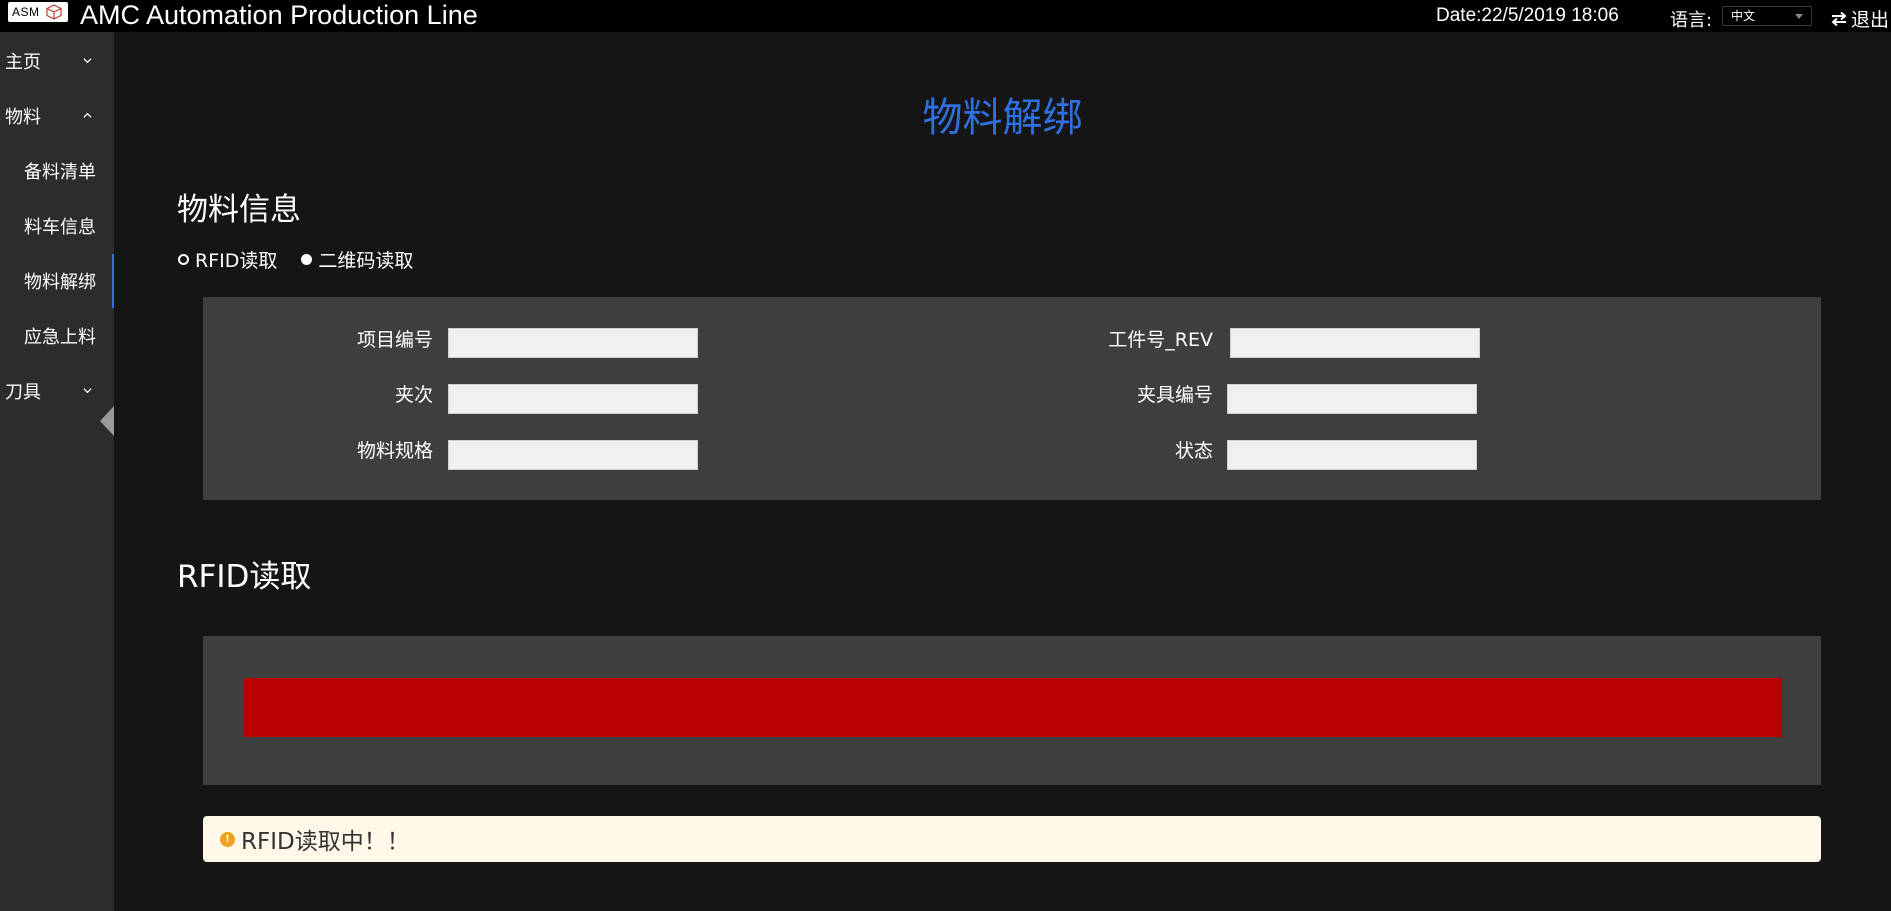 The image size is (1891, 911). Describe the element at coordinates (23, 392) in the screenshot. I see `sidebar-item-label: 刀具` at that location.